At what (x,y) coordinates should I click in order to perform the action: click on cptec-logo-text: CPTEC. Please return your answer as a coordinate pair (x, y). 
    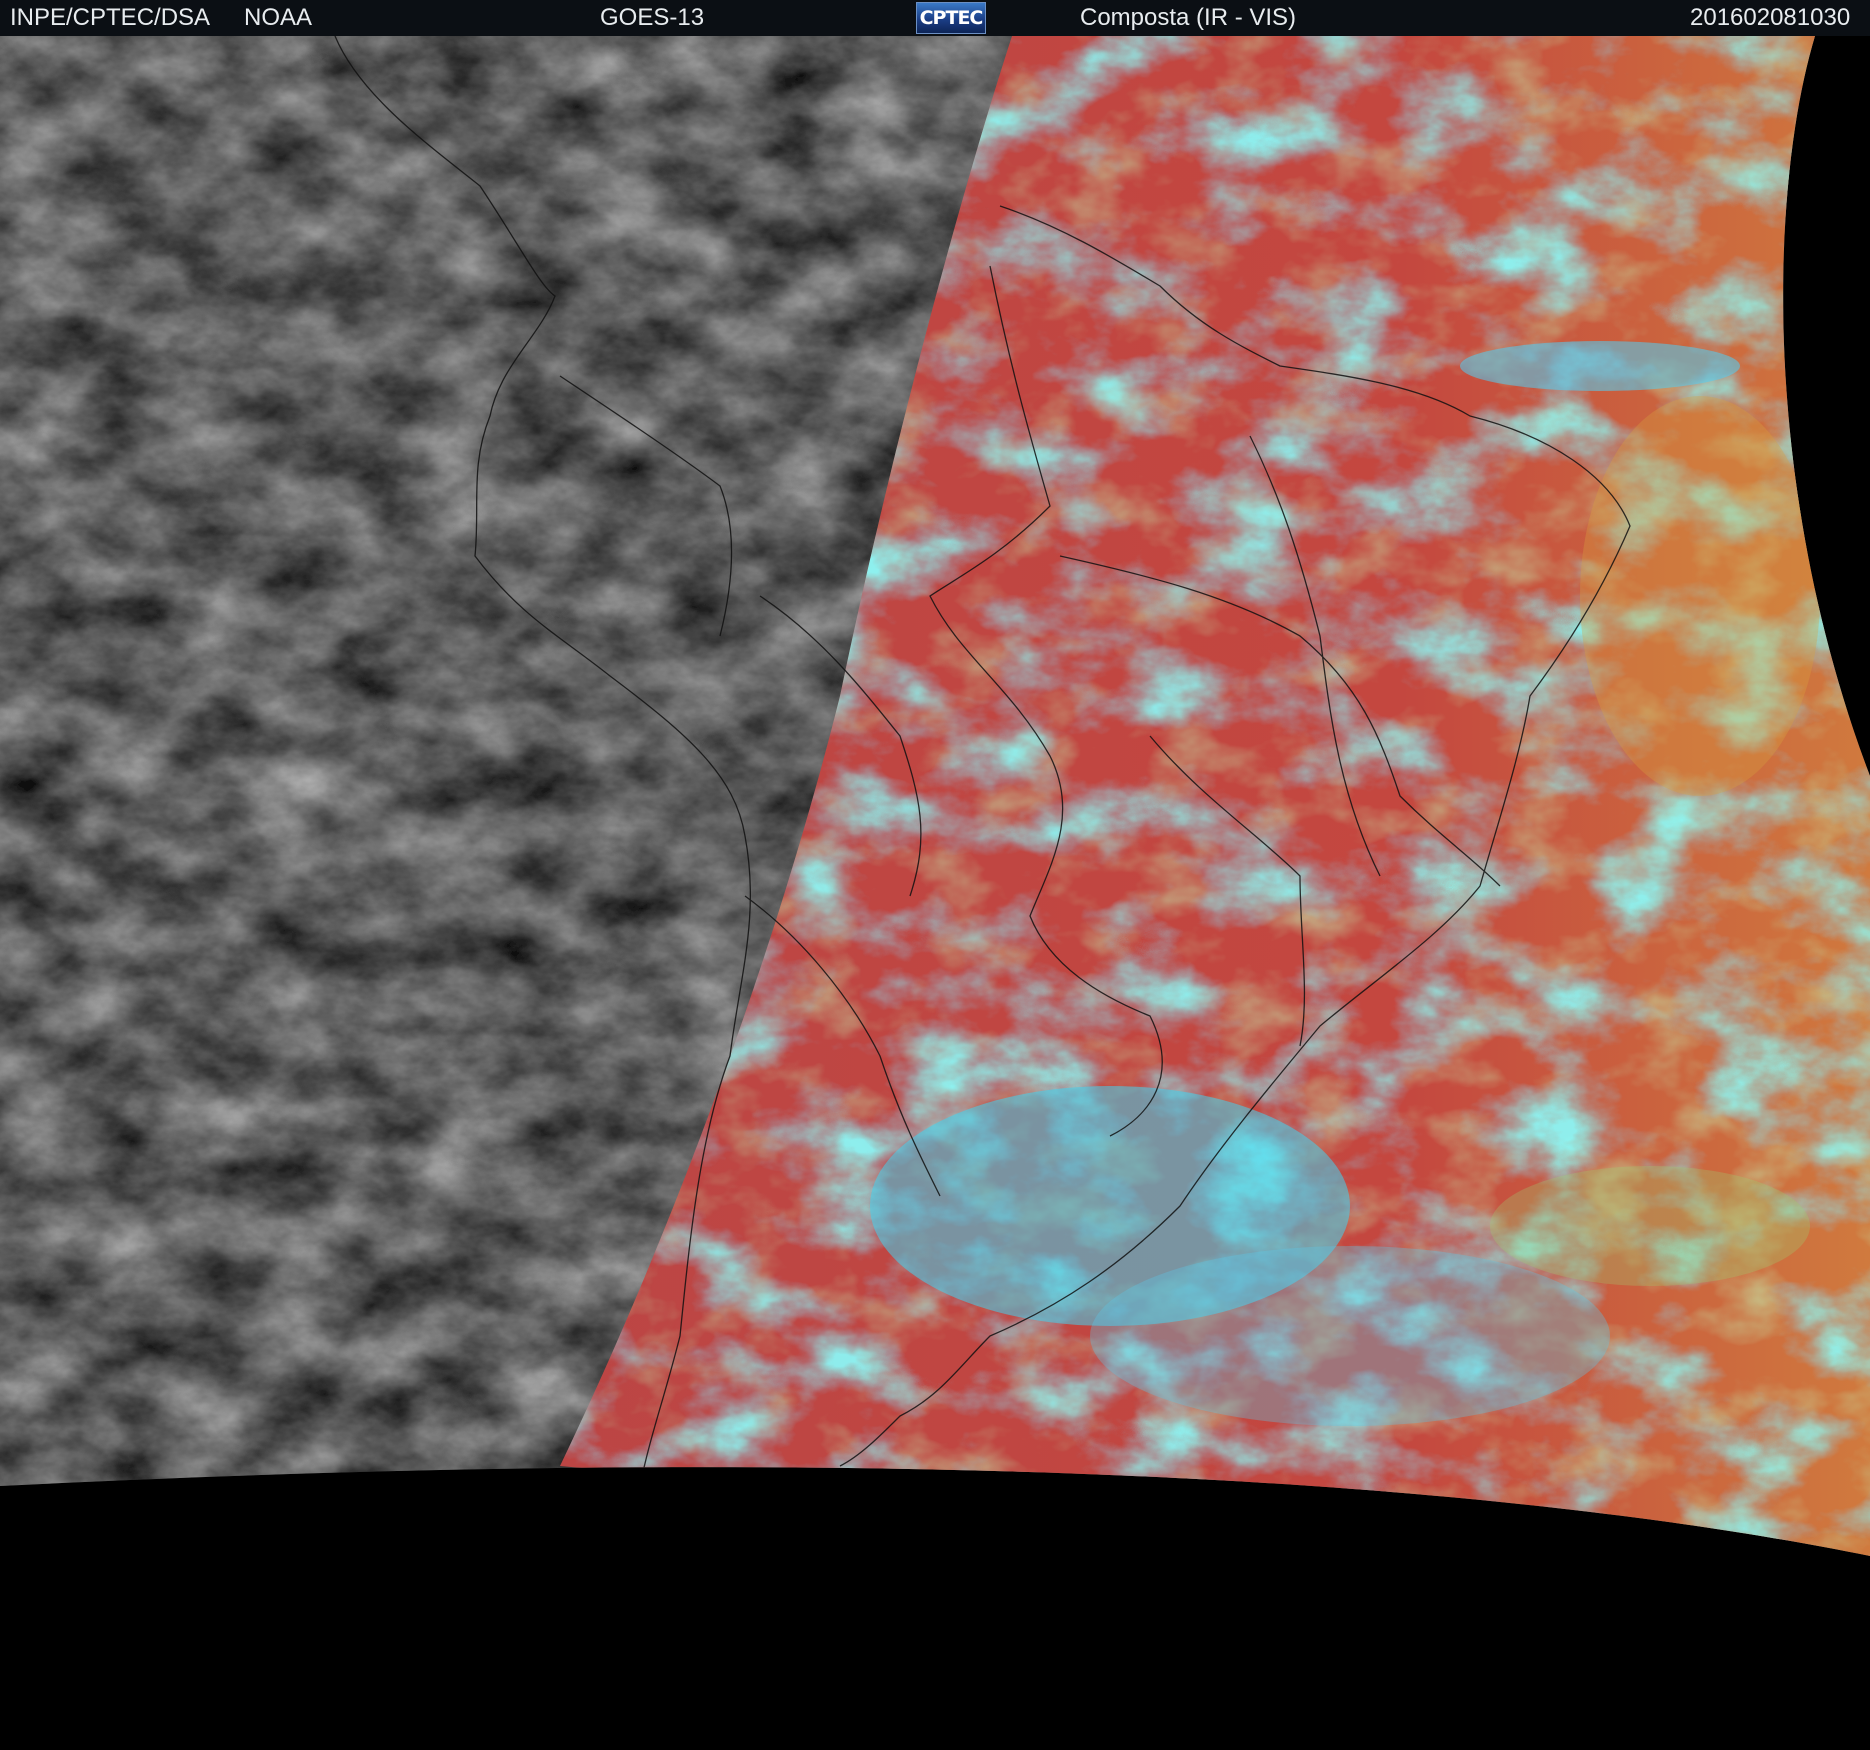
    Looking at the image, I should click on (951, 18).